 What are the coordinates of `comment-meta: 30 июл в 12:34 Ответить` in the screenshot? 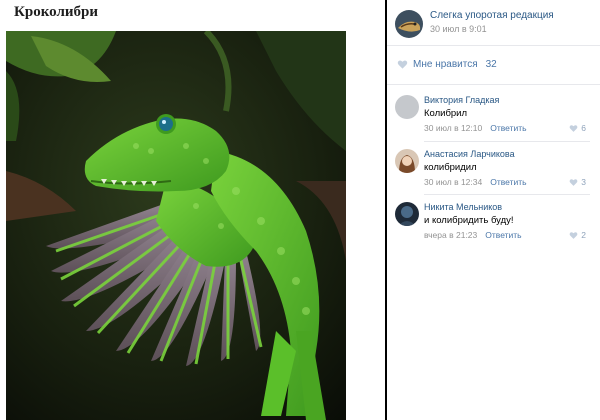 It's located at (475, 182).